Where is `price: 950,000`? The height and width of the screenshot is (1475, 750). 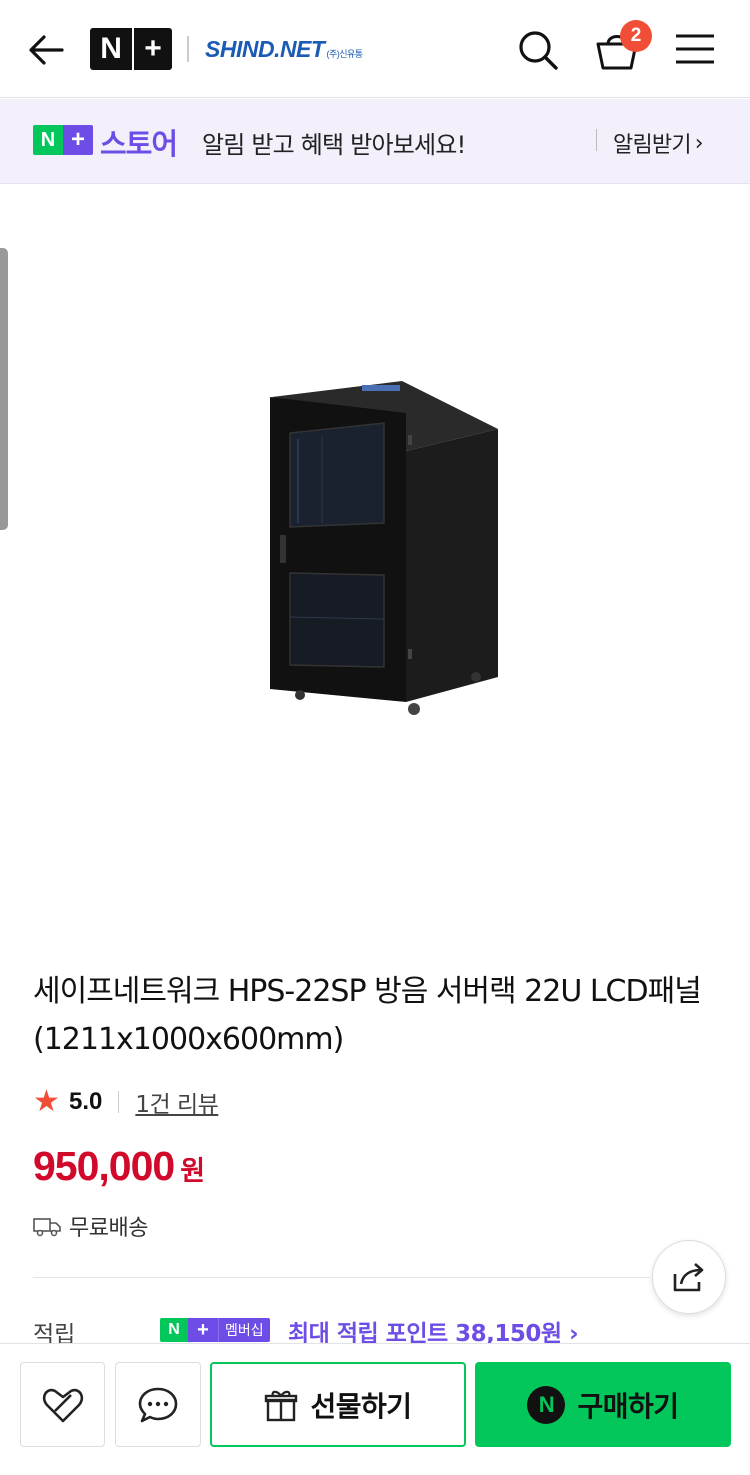 price: 950,000 is located at coordinates (104, 1166).